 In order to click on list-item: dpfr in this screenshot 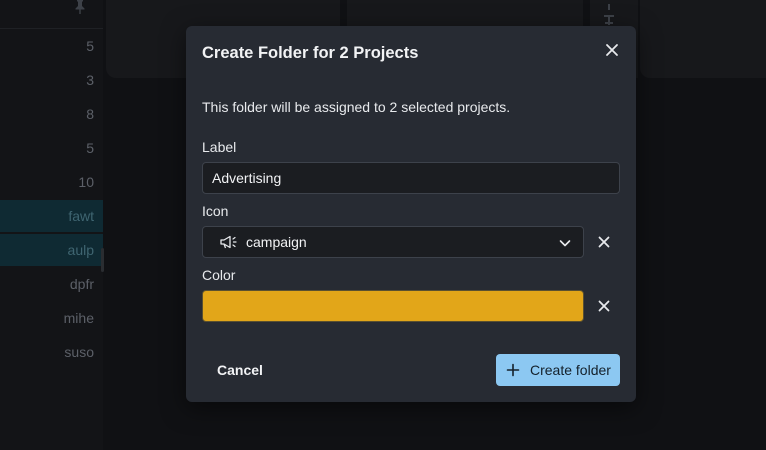, I will do `click(51, 284)`.